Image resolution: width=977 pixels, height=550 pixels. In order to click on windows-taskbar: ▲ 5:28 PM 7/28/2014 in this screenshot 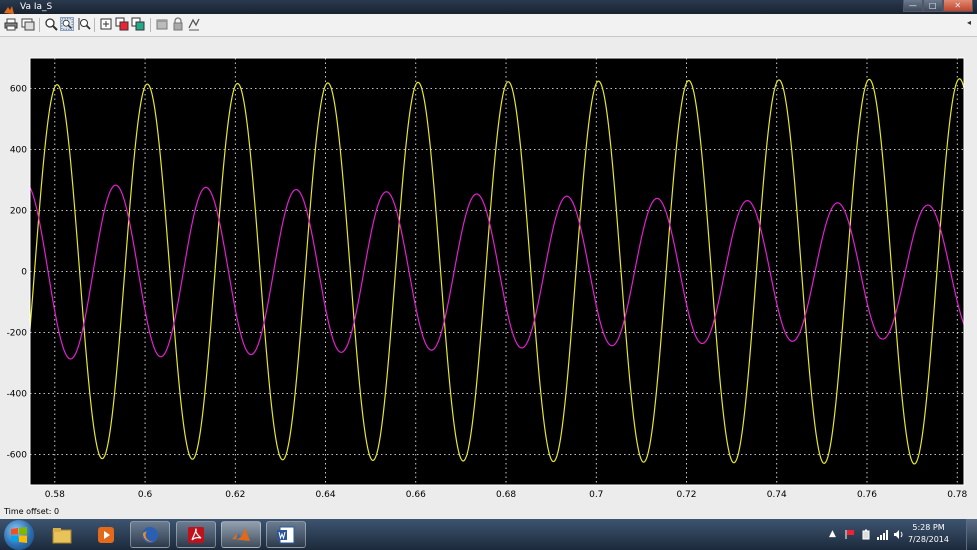, I will do `click(488, 534)`.